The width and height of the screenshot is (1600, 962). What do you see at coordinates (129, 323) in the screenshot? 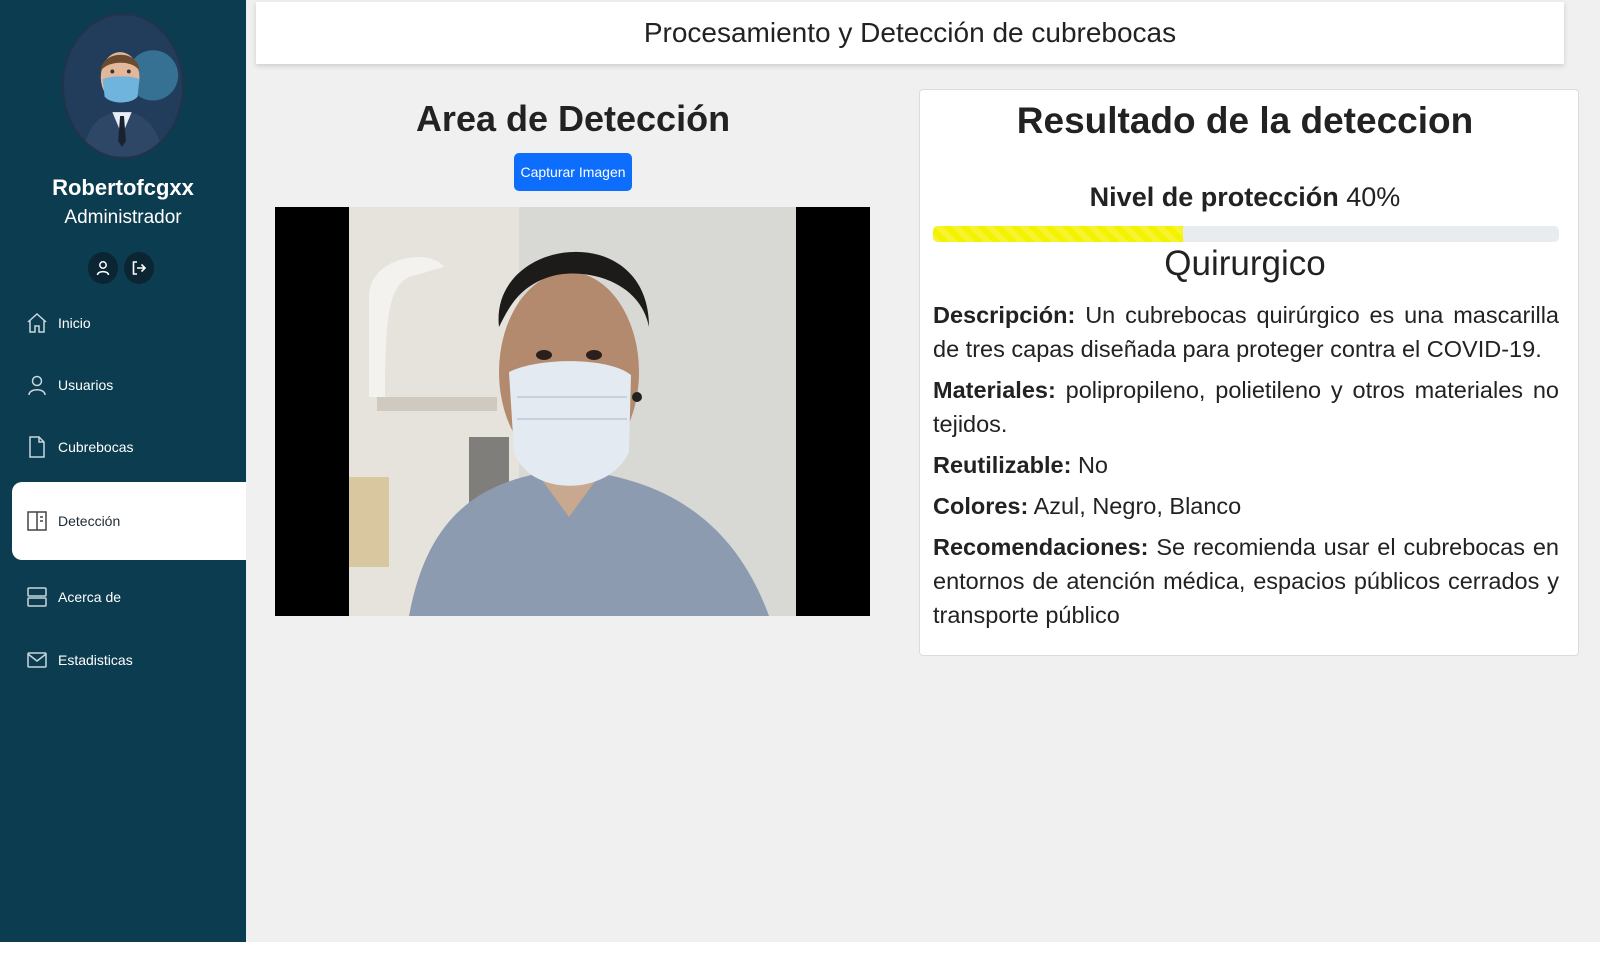
I see `sidebar-item-inicio: Inicio` at bounding box center [129, 323].